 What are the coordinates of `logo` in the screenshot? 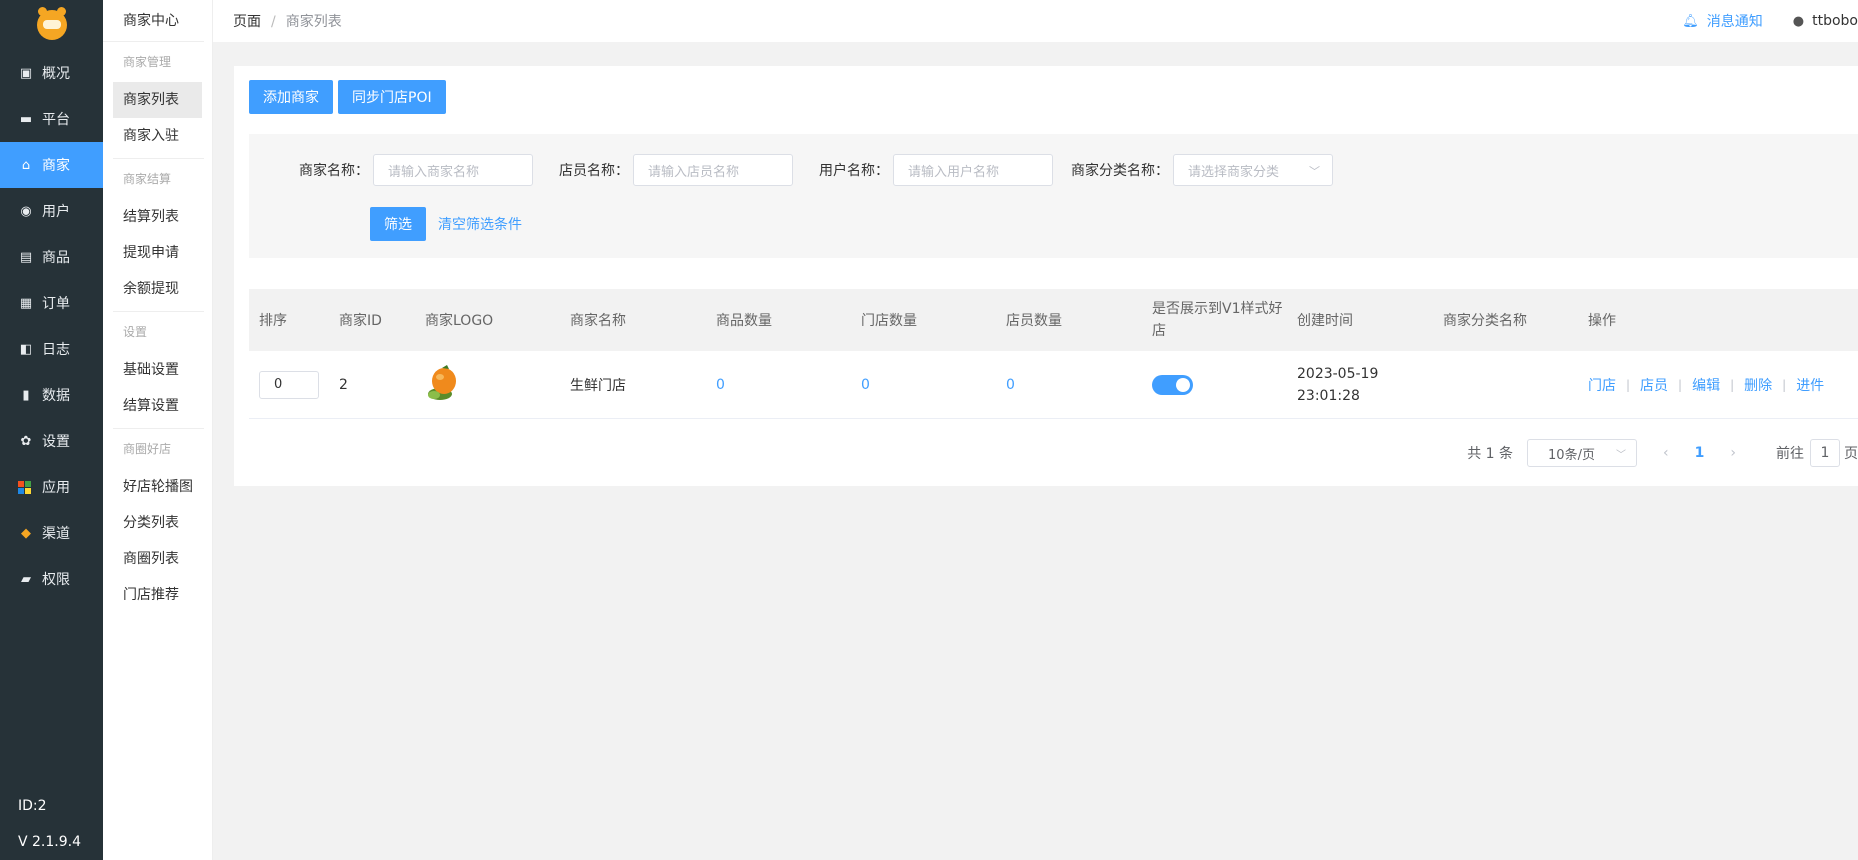 It's located at (51, 25).